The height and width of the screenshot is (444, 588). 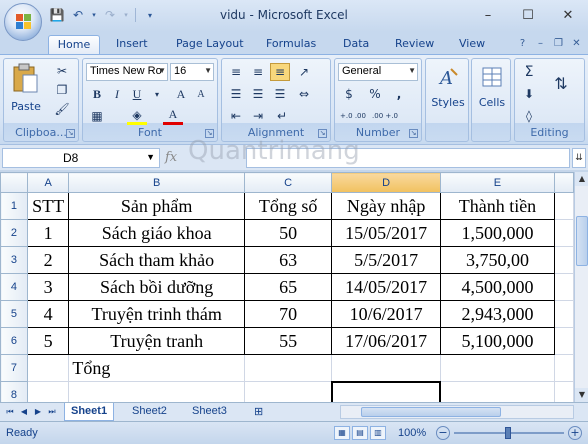 What do you see at coordinates (288, 314) in the screenshot?
I see `cell: 70` at bounding box center [288, 314].